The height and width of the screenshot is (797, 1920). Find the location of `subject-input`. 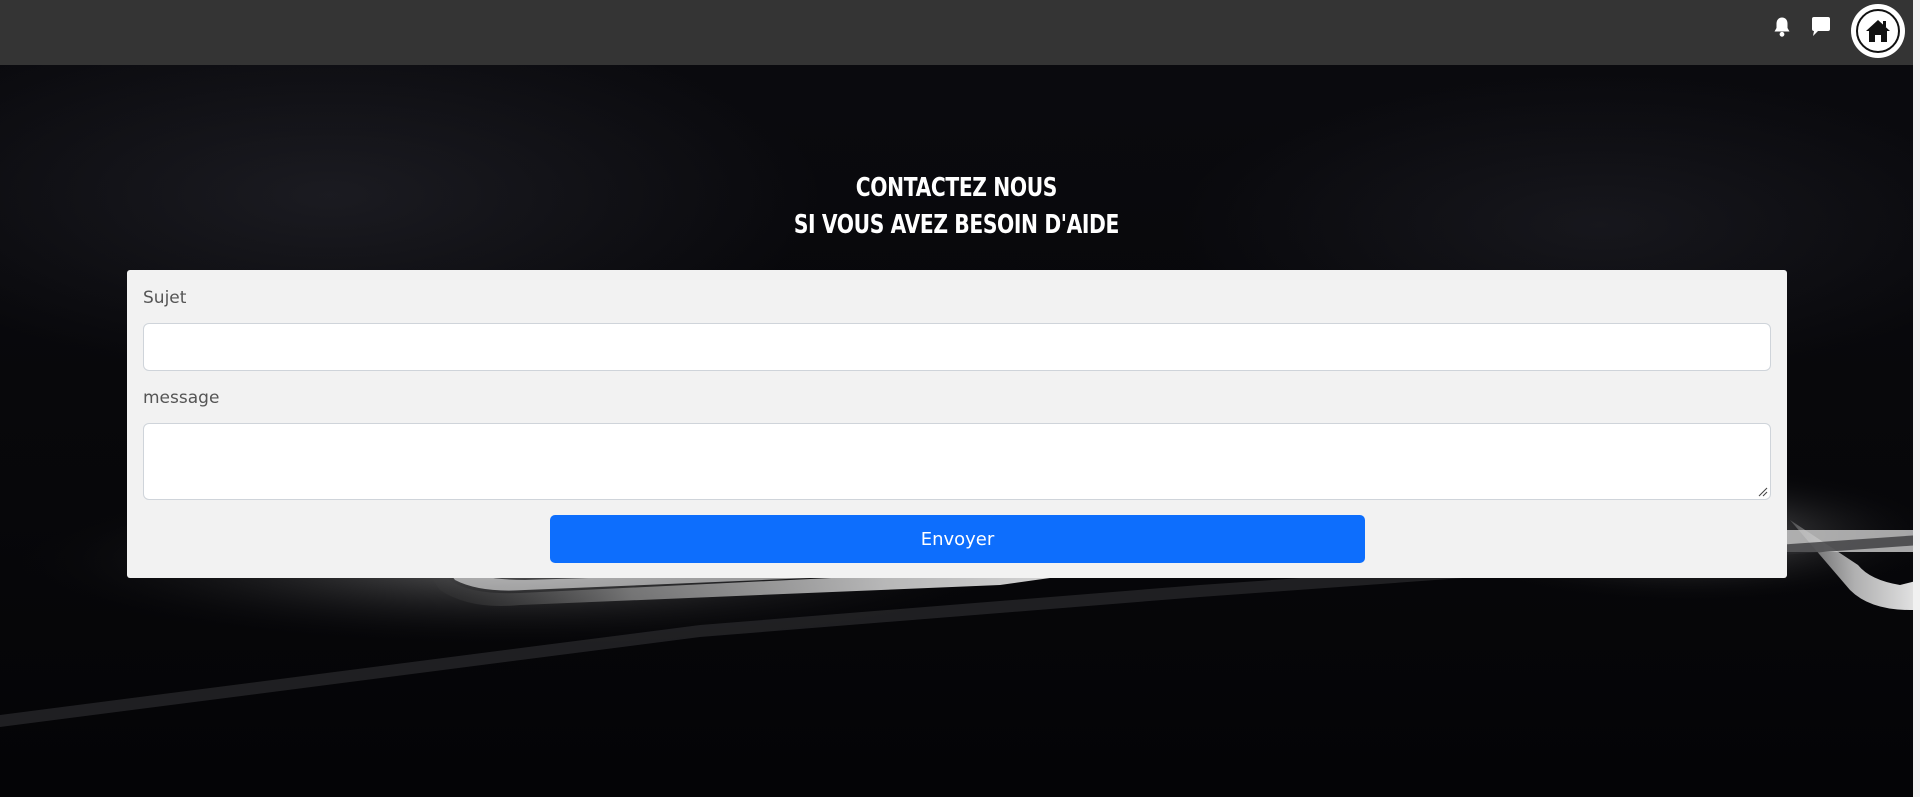

subject-input is located at coordinates (957, 347).